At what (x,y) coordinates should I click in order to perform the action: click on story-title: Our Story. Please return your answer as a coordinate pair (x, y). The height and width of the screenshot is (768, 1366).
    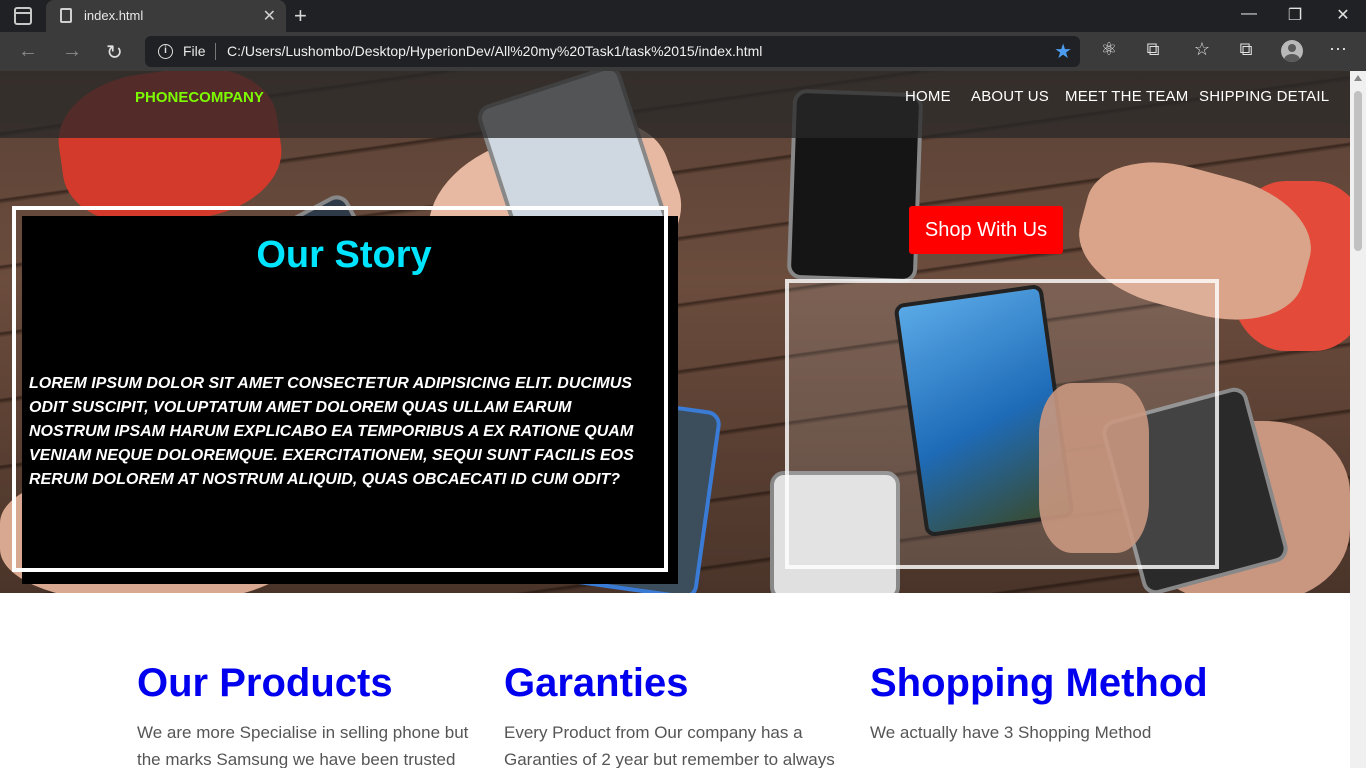
    Looking at the image, I should click on (344, 255).